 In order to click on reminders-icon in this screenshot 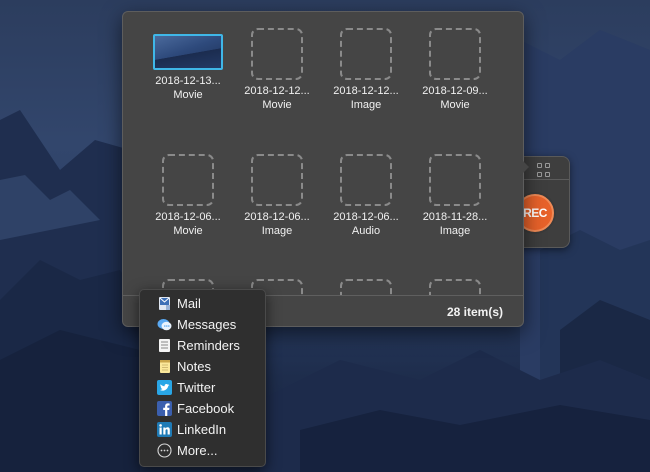, I will do `click(164, 345)`.